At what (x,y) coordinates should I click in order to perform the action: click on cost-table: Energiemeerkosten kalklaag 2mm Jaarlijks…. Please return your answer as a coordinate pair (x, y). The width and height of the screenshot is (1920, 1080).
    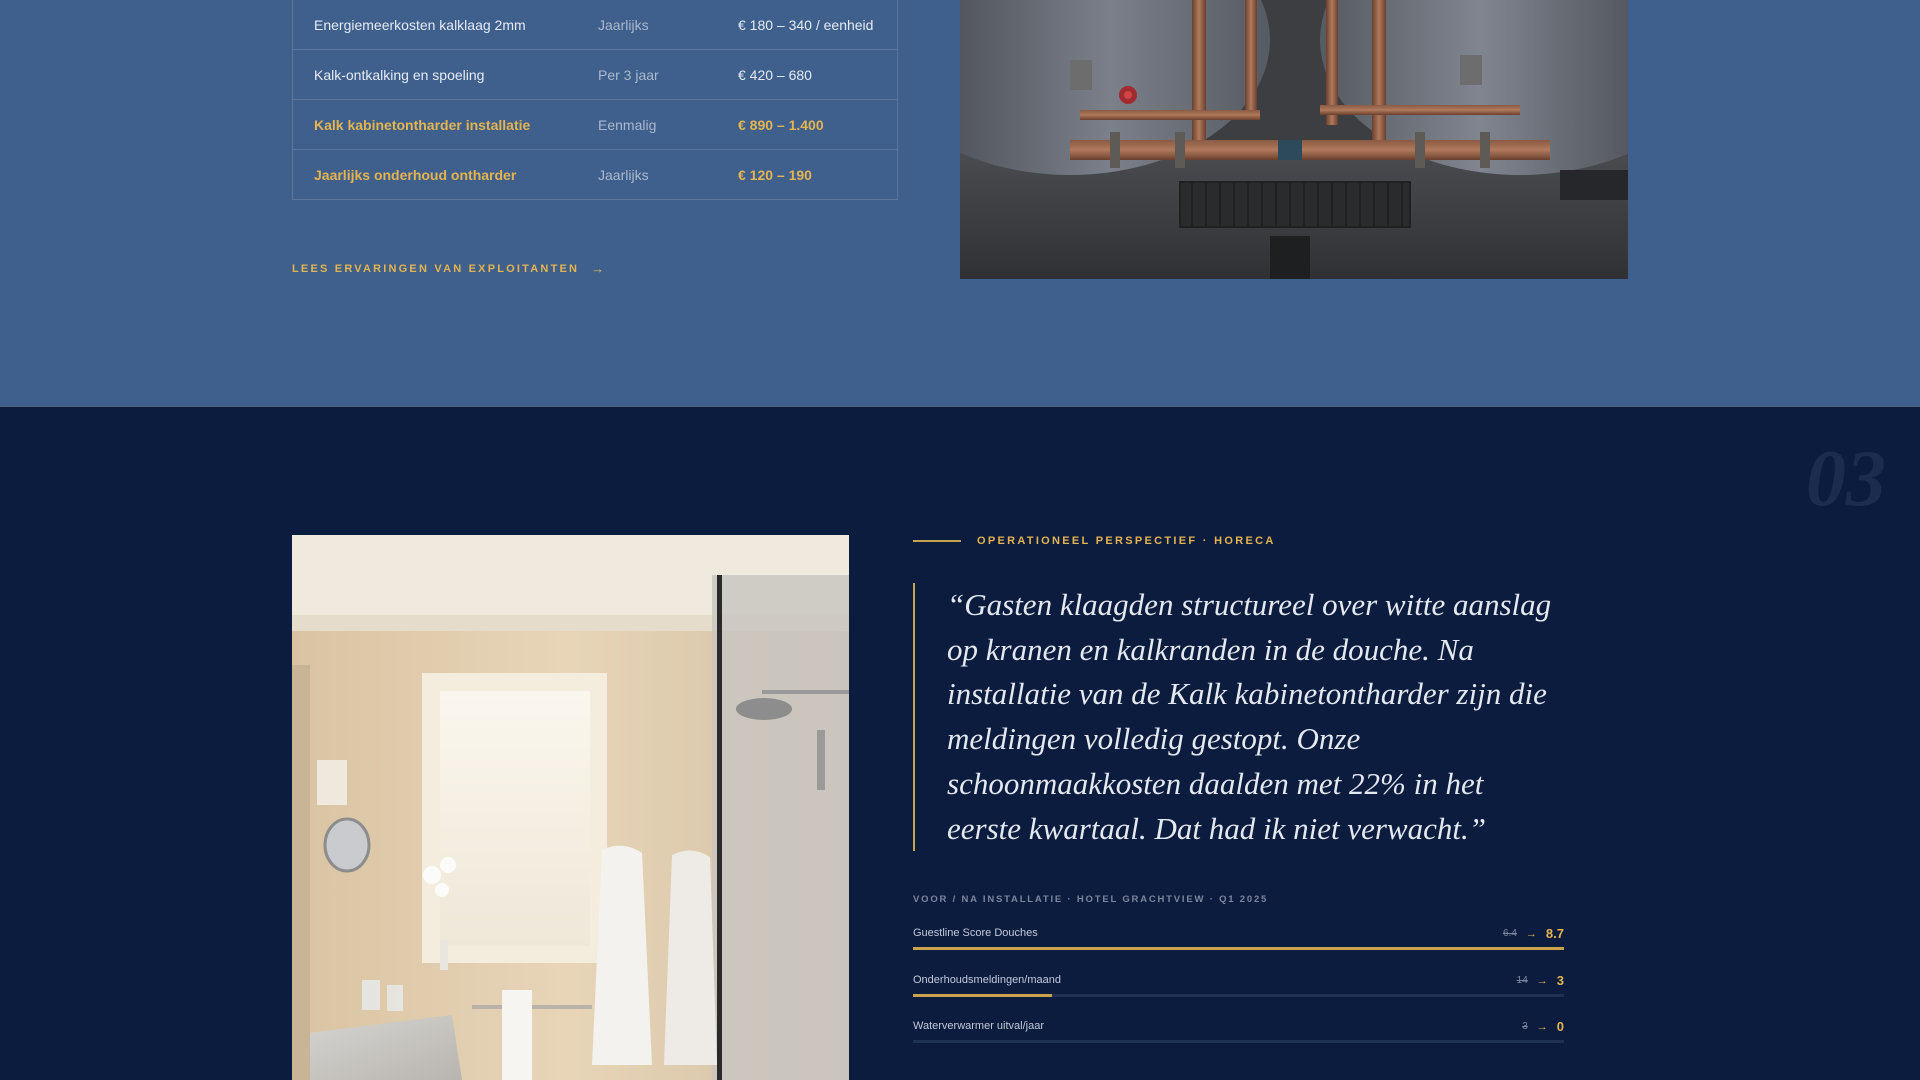
    Looking at the image, I should click on (595, 100).